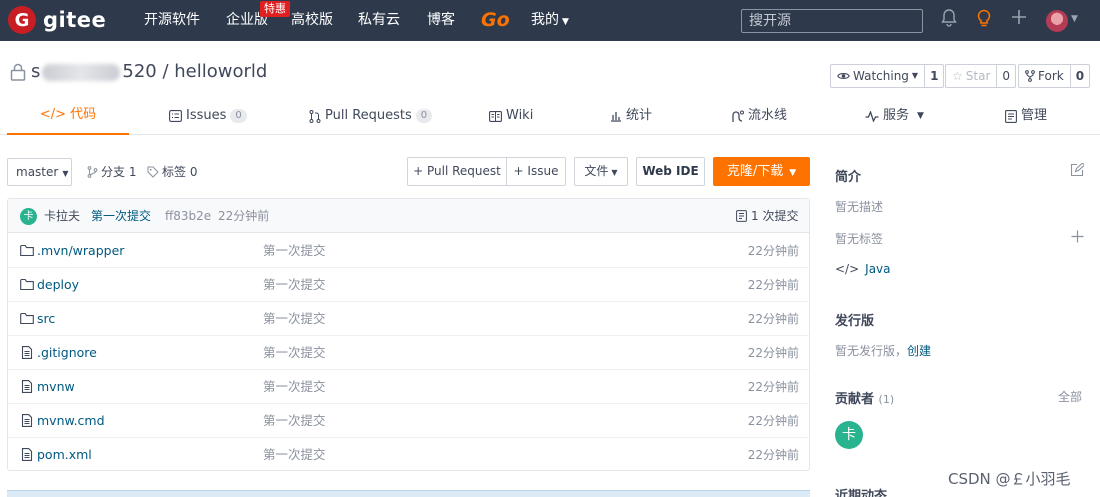 This screenshot has width=1100, height=497. What do you see at coordinates (27, 420) in the screenshot?
I see `file-icon` at bounding box center [27, 420].